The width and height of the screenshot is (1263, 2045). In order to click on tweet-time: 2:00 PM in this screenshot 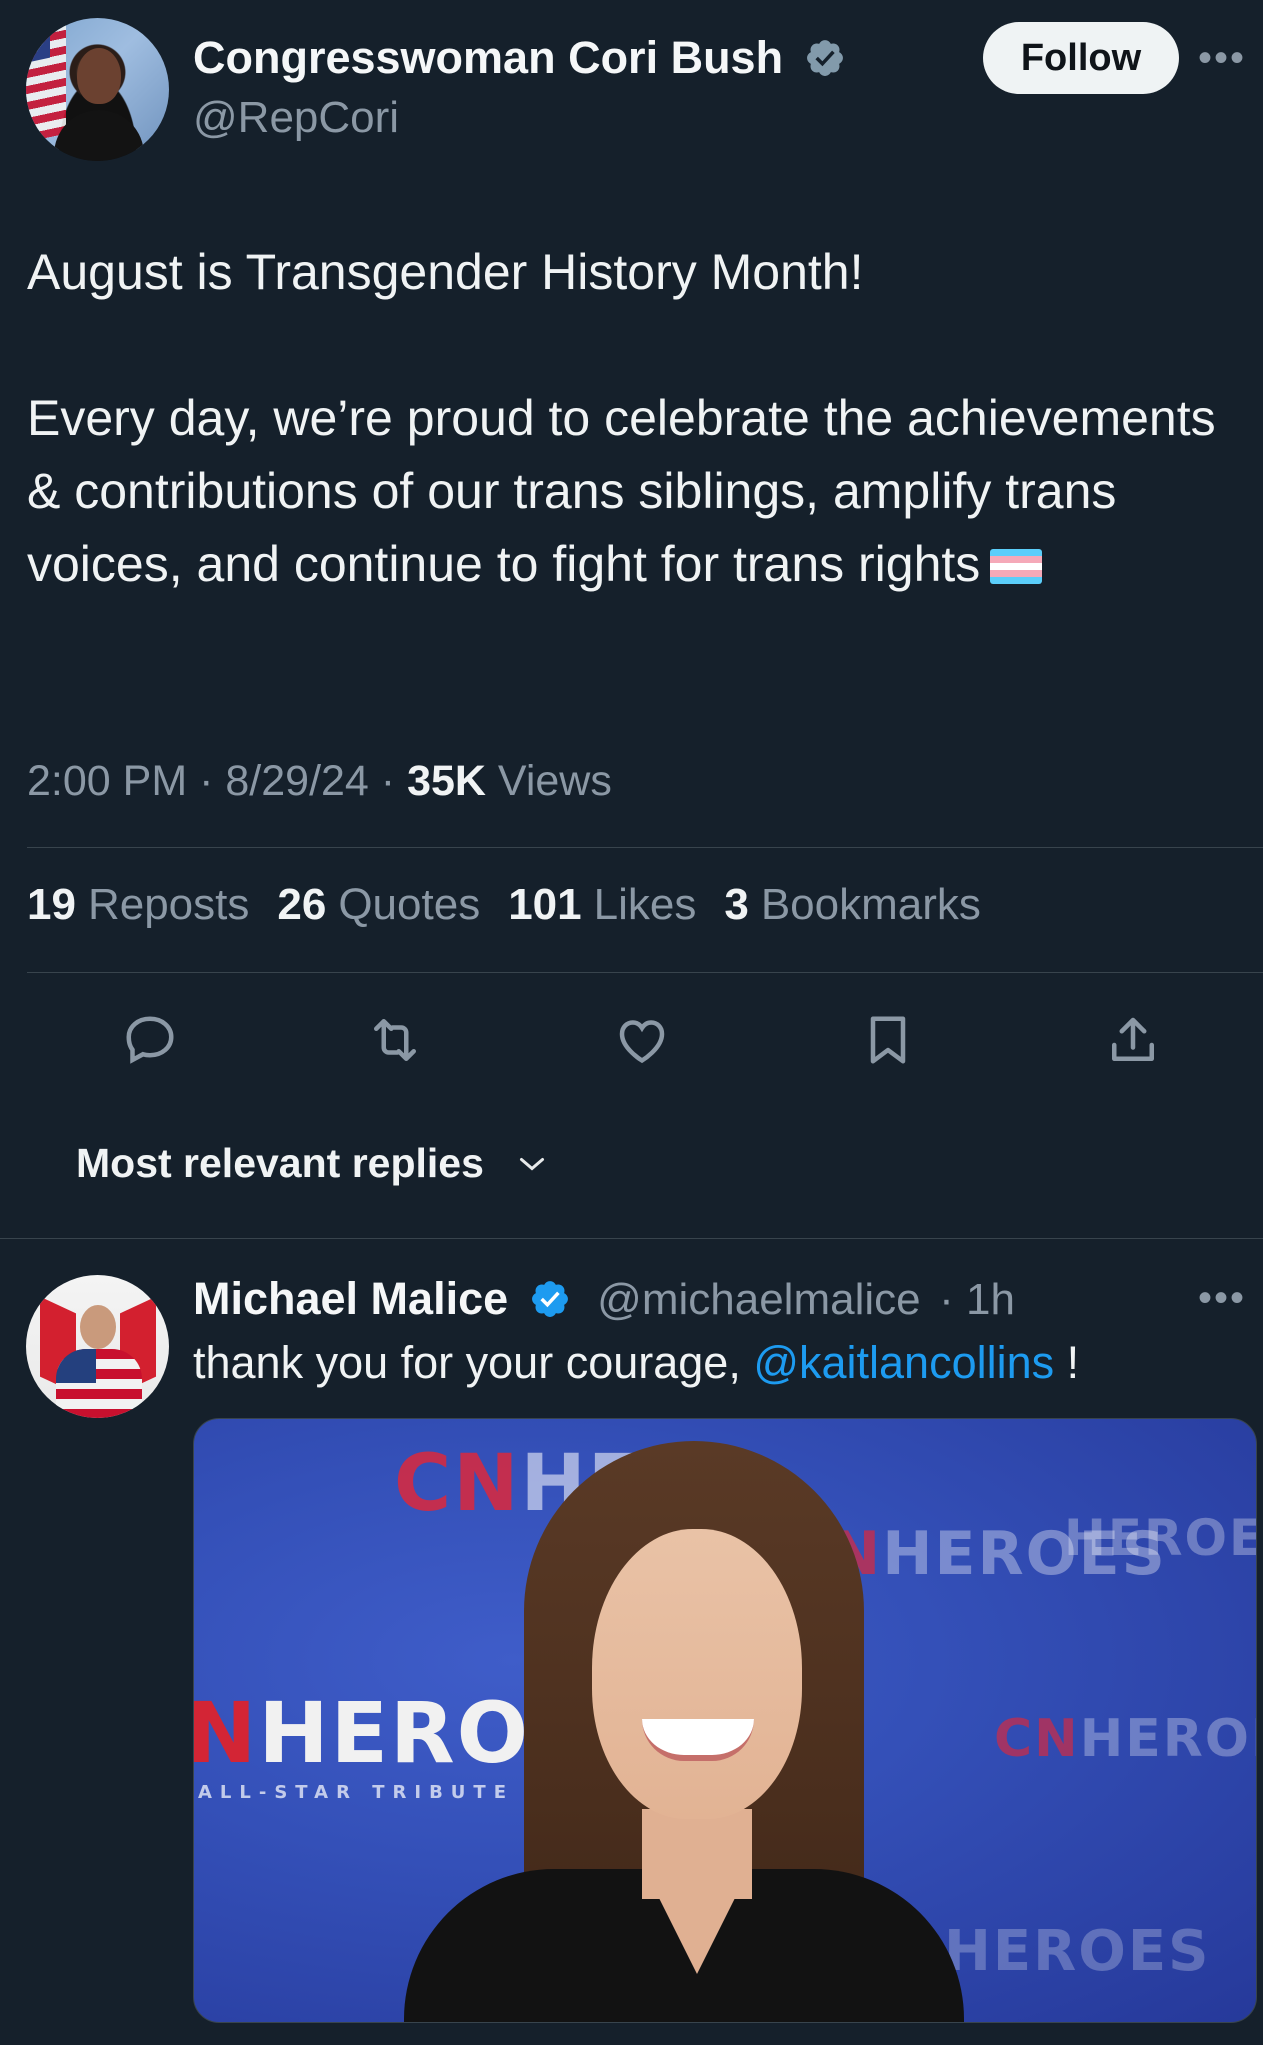, I will do `click(107, 781)`.